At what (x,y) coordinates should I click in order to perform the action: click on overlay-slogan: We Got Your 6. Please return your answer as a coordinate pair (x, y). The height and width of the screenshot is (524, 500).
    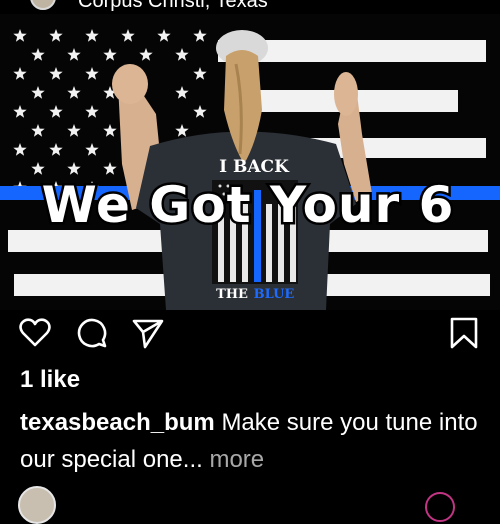
    Looking at the image, I should click on (248, 205).